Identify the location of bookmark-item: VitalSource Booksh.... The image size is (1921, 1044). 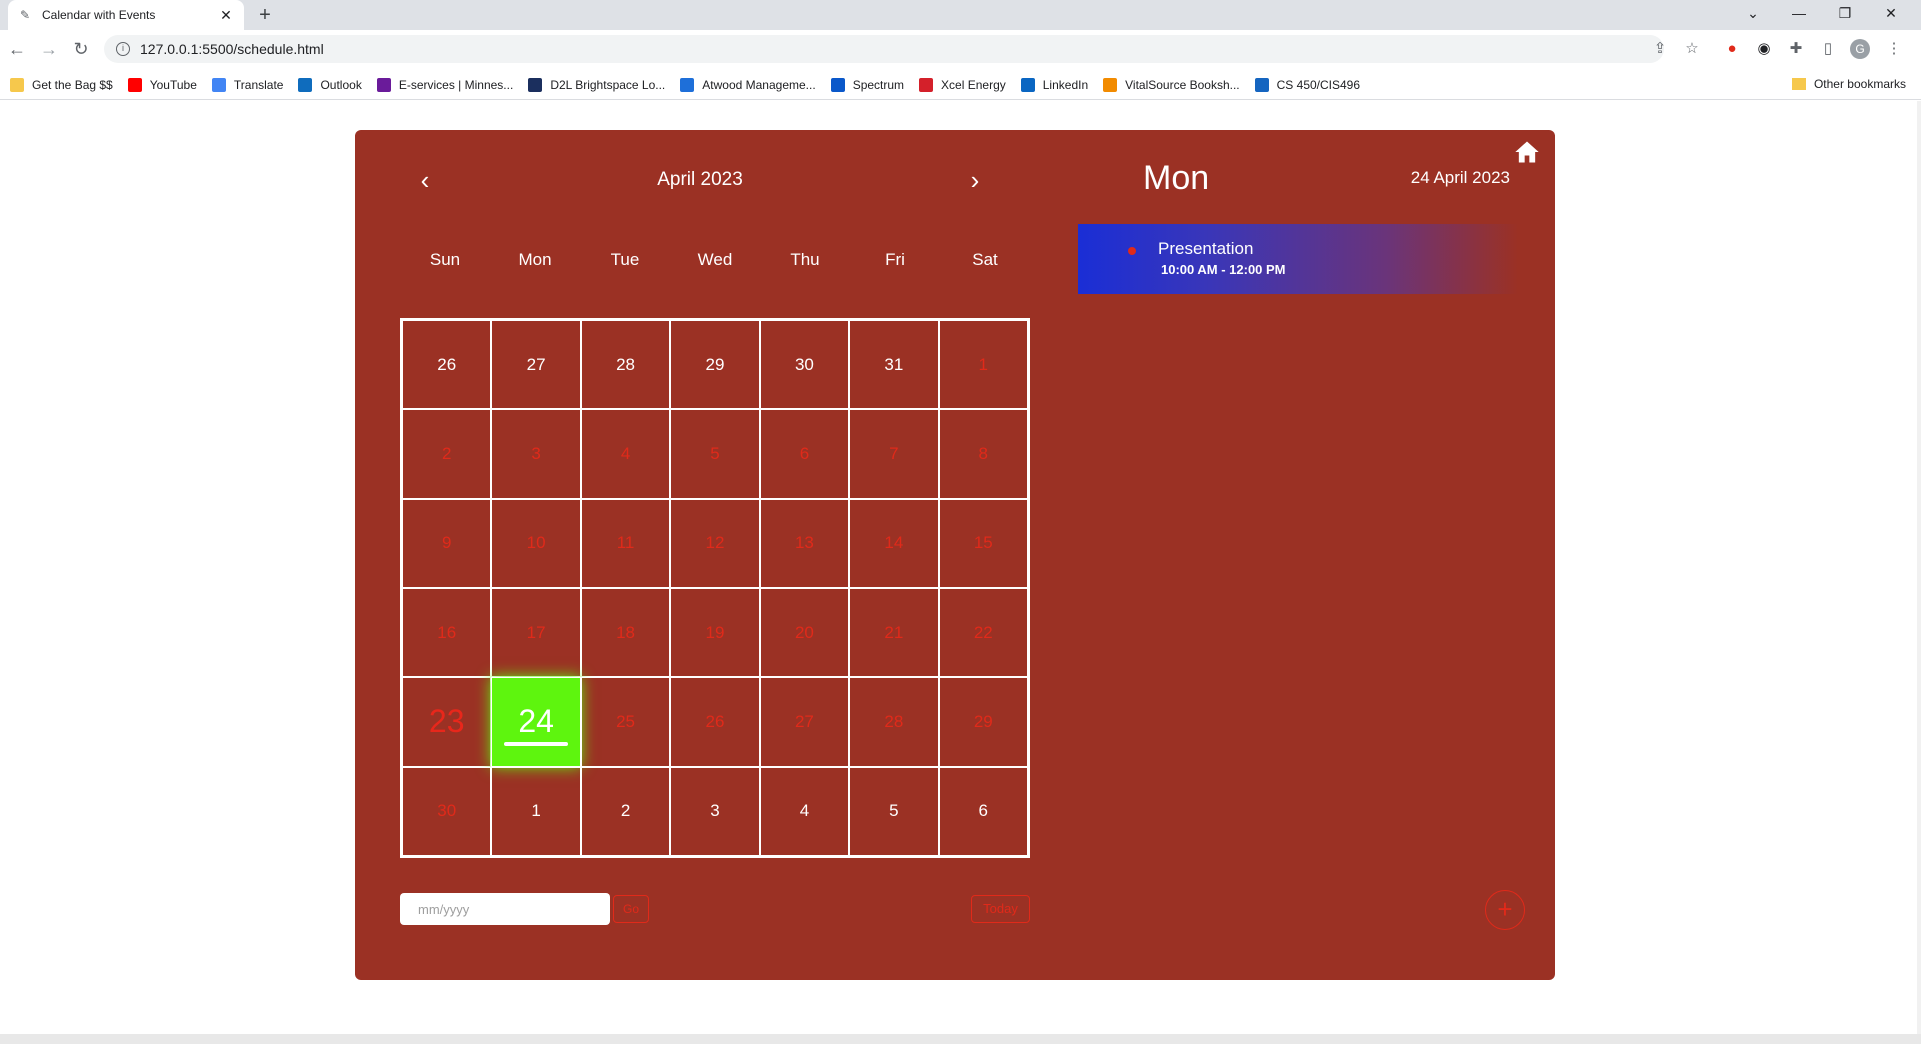
(1171, 84).